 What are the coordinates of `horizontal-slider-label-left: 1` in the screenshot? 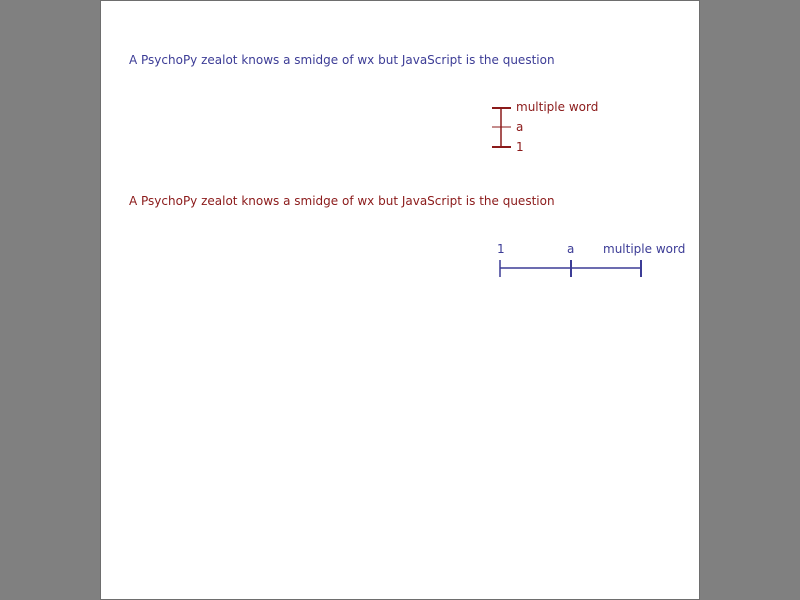 It's located at (501, 249).